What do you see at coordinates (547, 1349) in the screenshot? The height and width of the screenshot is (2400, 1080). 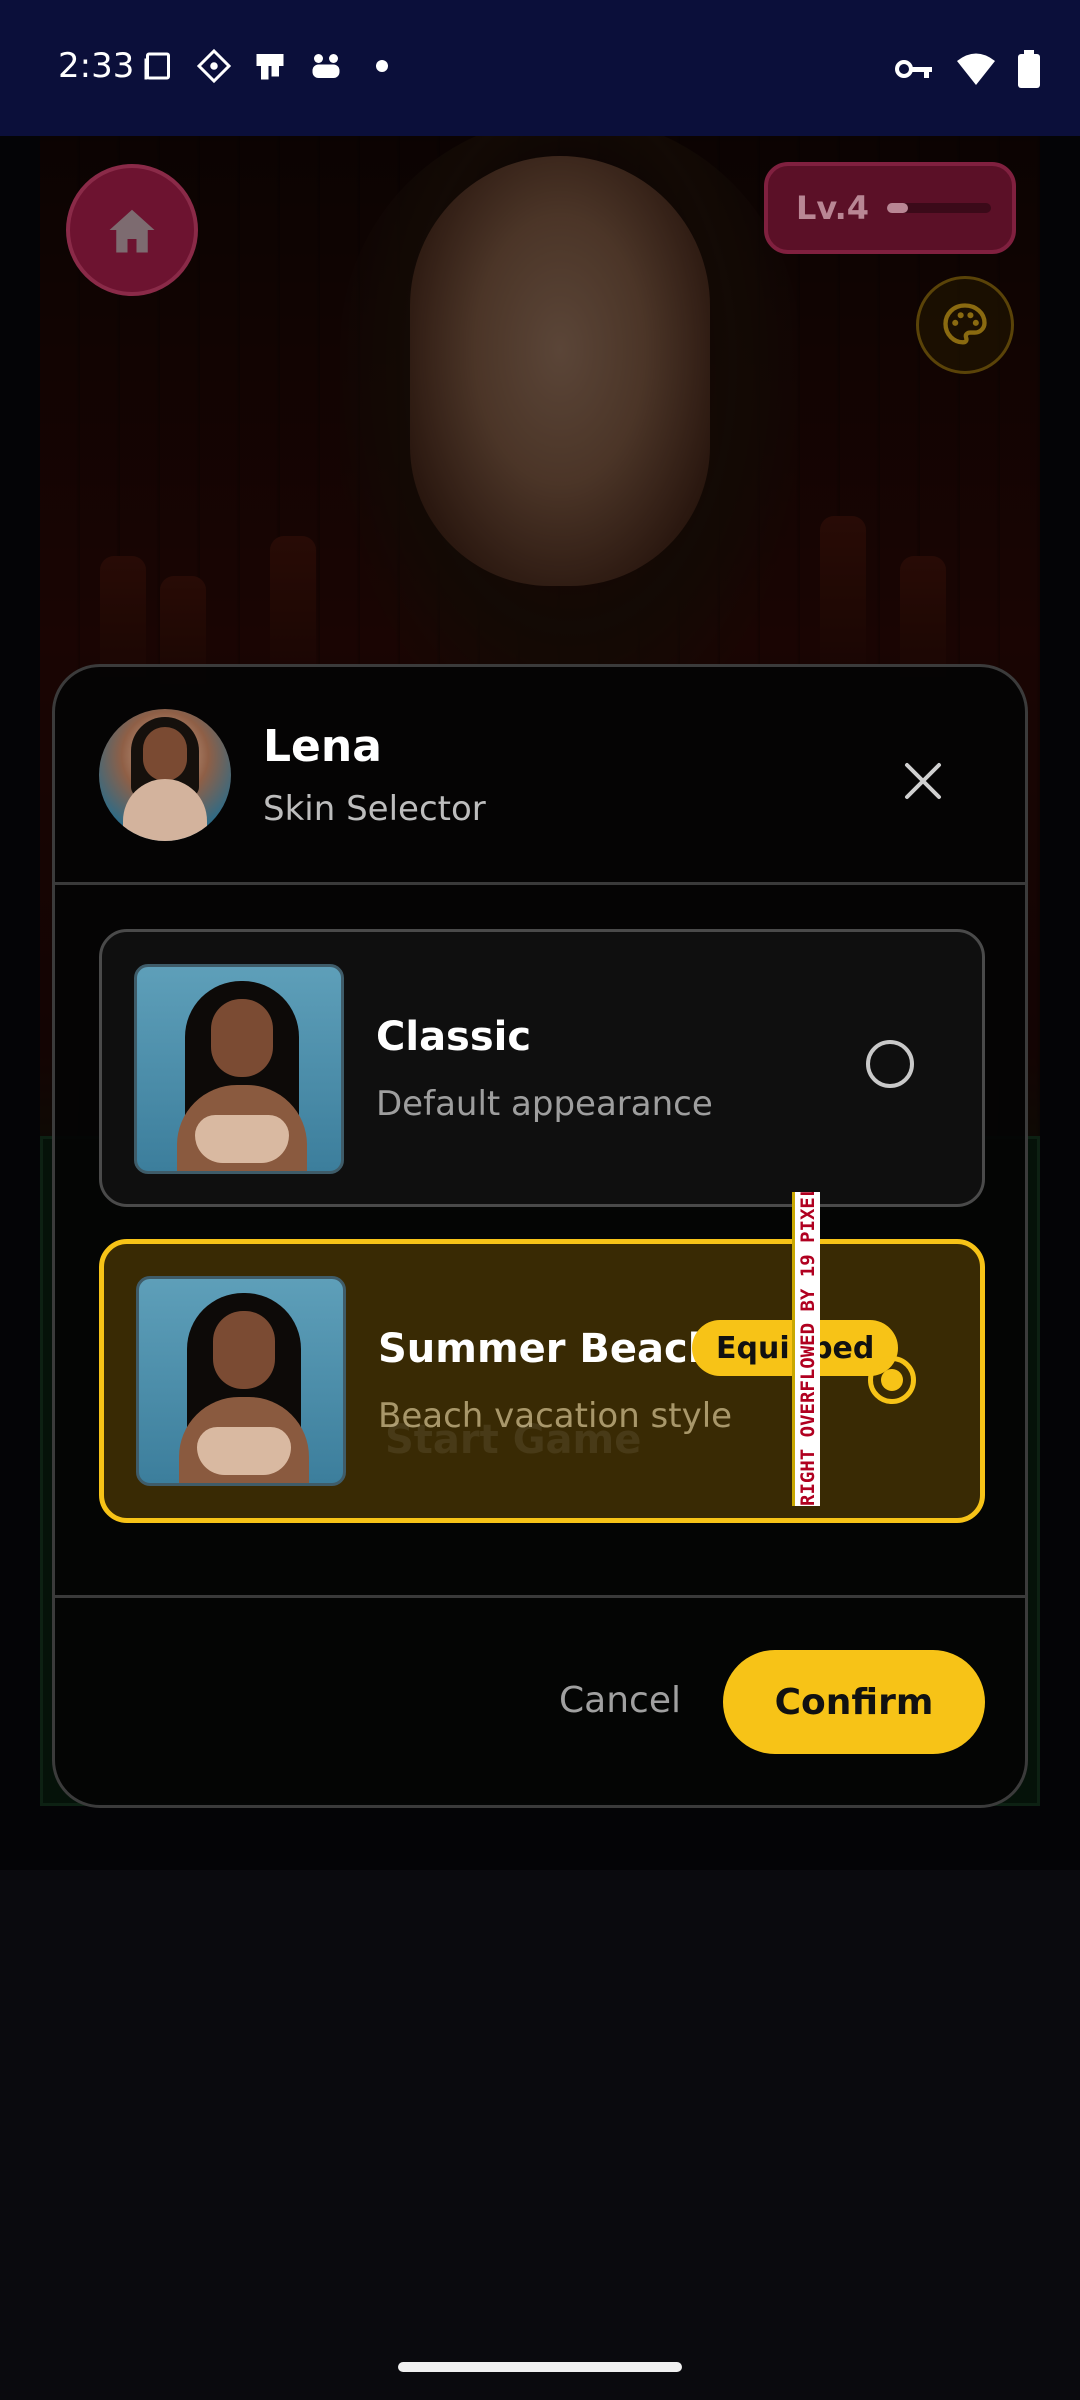 I see `skin-title: Summer Beach` at bounding box center [547, 1349].